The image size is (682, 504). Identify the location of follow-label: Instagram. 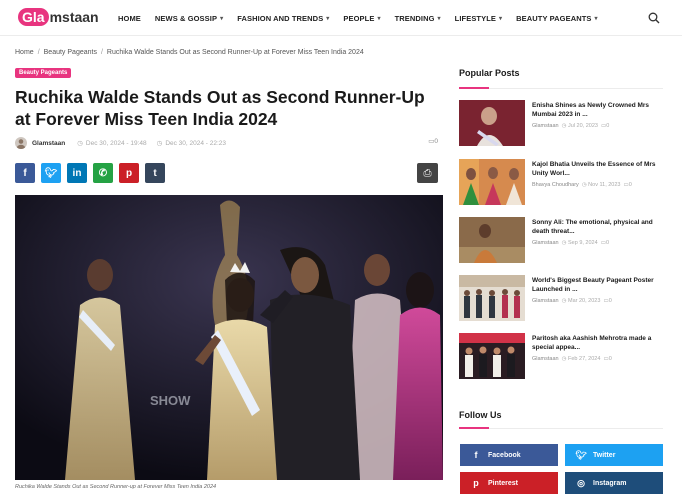
(610, 483).